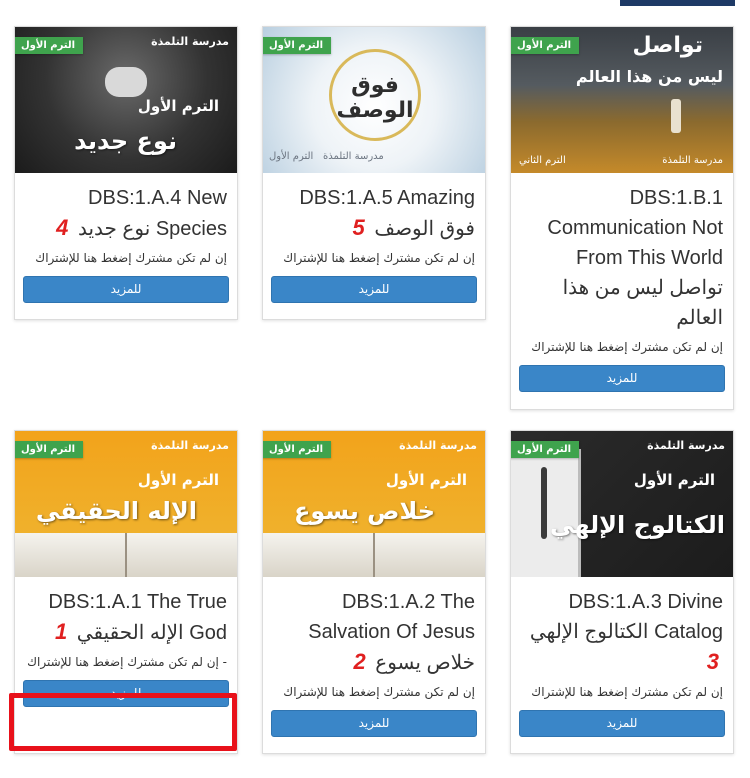  Describe the element at coordinates (544, 503) in the screenshot. I see `pen-image` at that location.